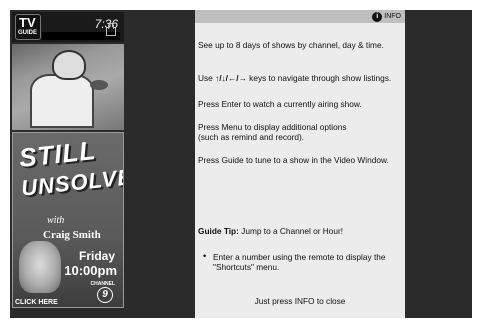  I want to click on arrow-keys-icon: ↑/↓/←/→, so click(231, 78).